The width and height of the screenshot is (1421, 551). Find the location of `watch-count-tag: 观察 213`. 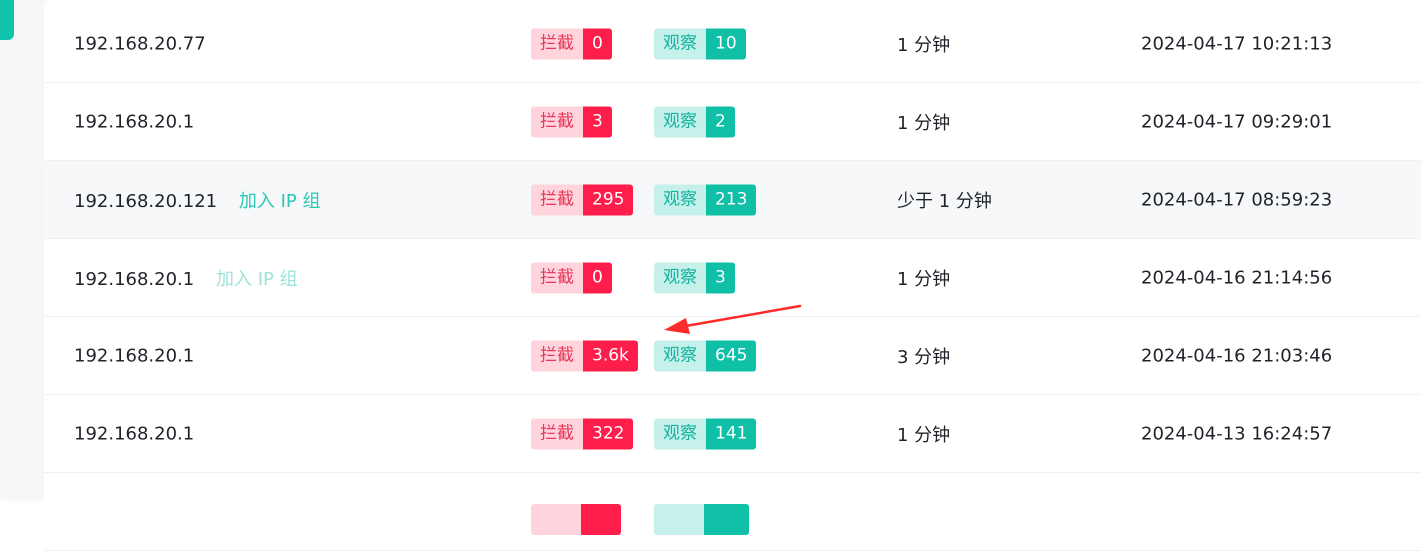

watch-count-tag: 观察 213 is located at coordinates (705, 199).